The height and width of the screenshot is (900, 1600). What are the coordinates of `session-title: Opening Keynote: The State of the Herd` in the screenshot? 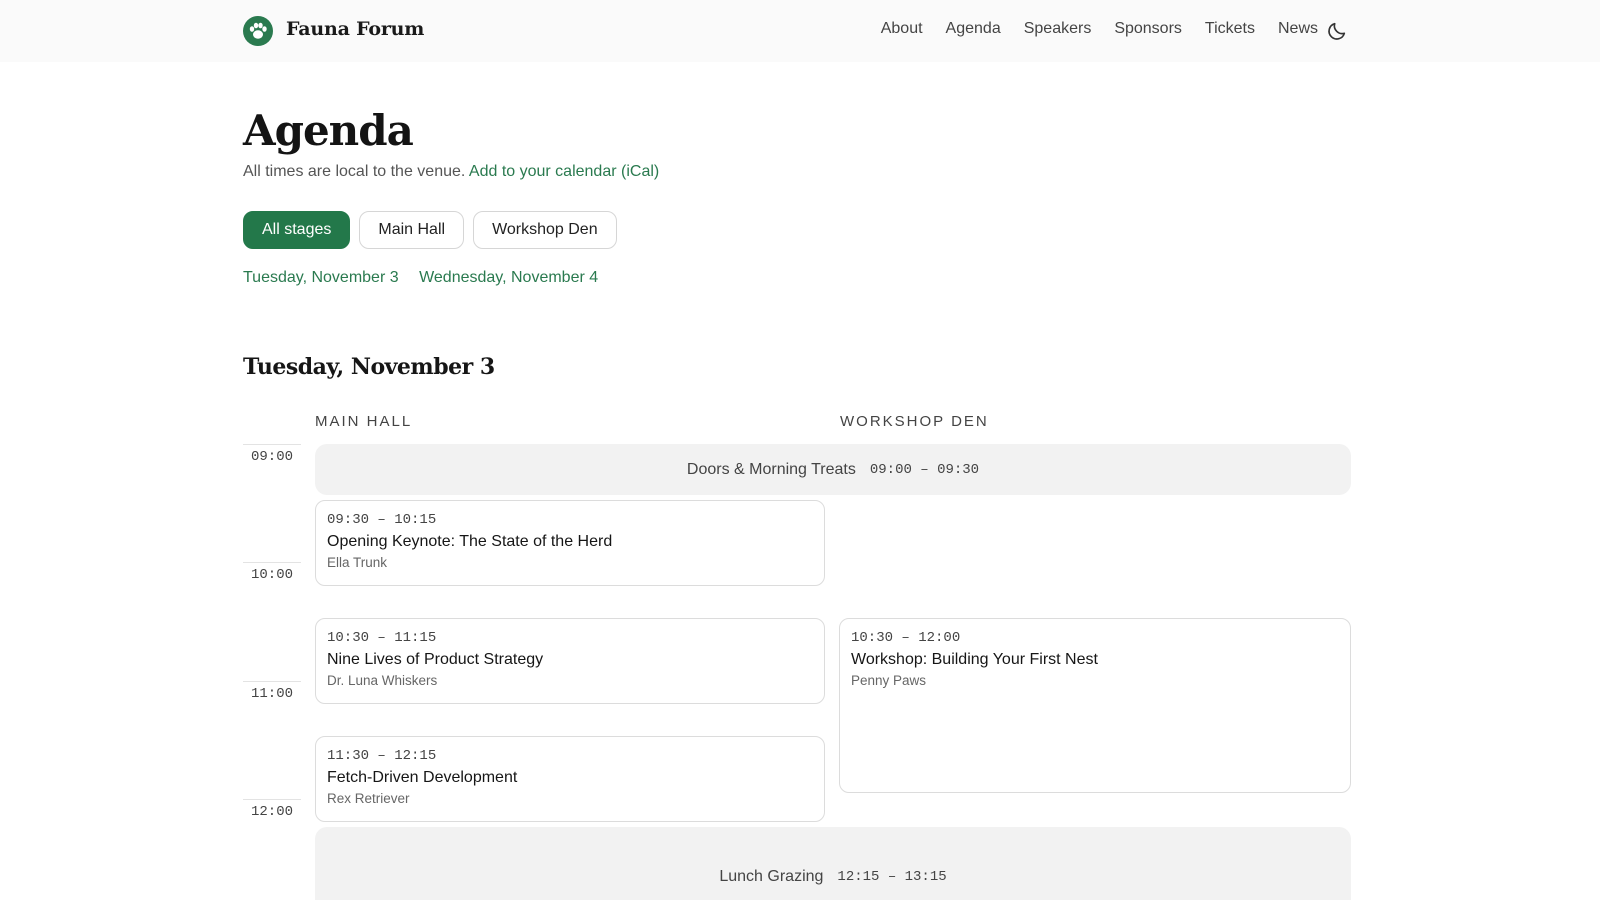 It's located at (470, 541).